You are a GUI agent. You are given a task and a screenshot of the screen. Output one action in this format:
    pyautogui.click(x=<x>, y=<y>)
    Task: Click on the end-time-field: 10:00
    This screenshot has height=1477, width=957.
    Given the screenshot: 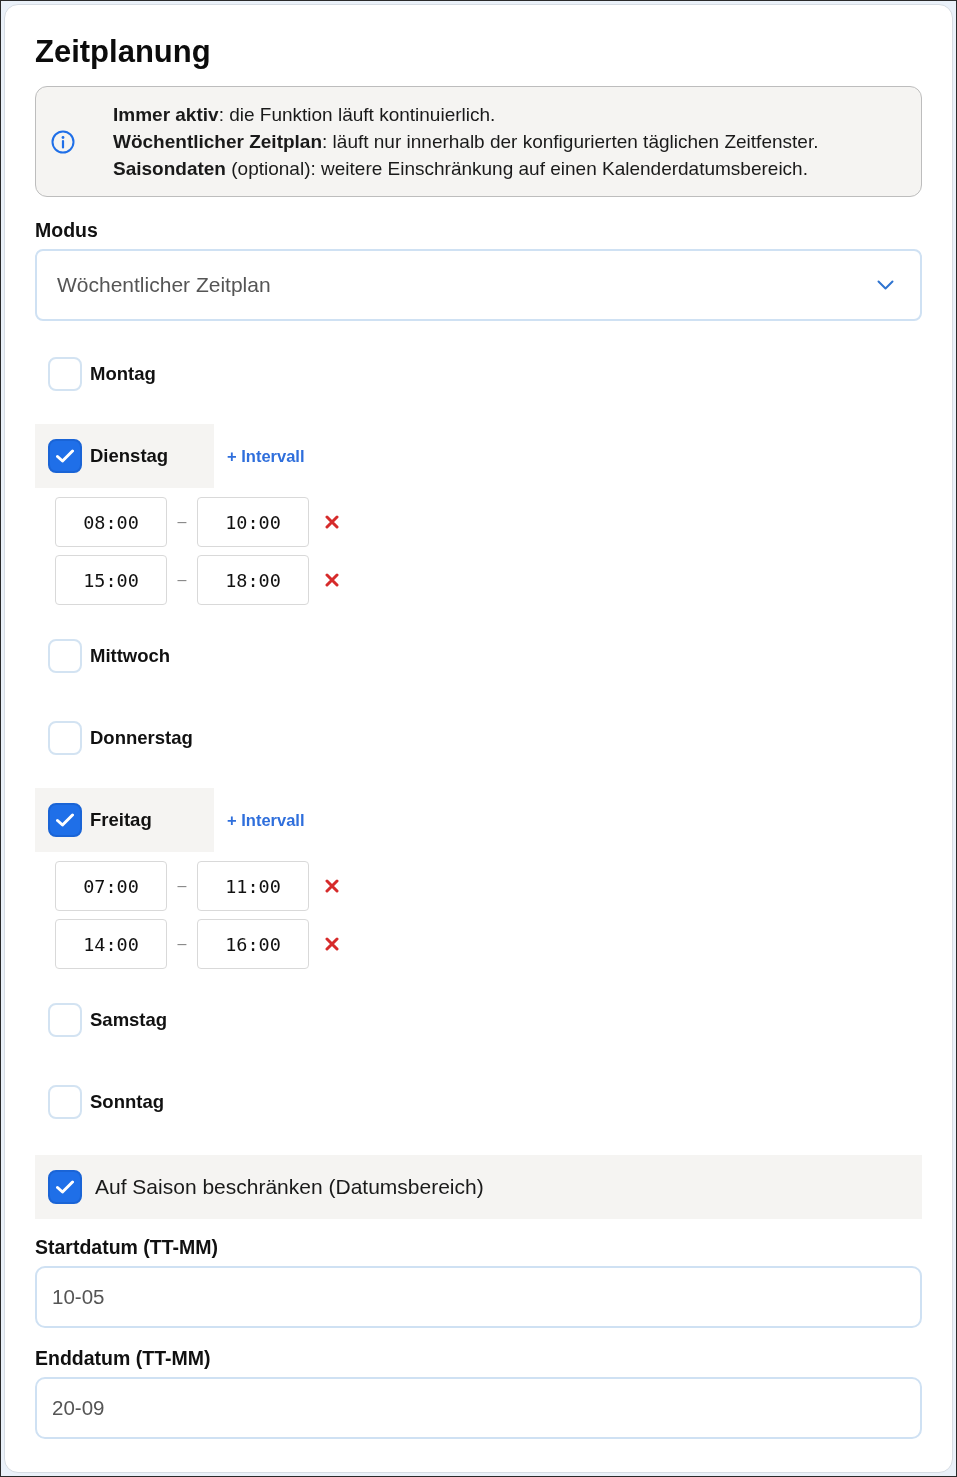 What is the action you would take?
    pyautogui.click(x=253, y=522)
    